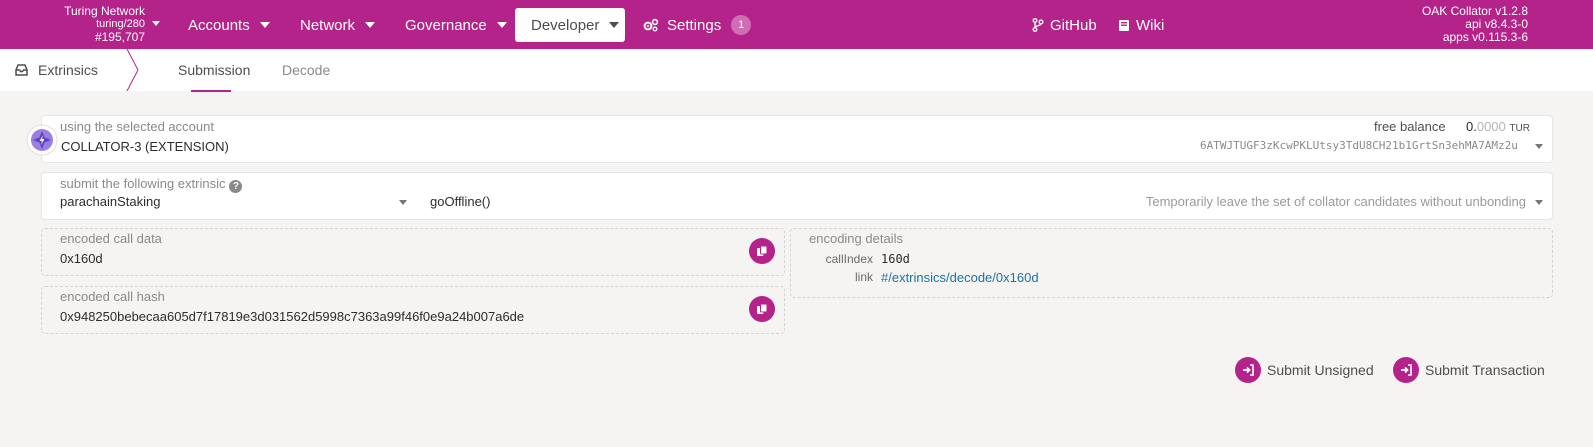 Image resolution: width=1593 pixels, height=447 pixels. I want to click on tab-decode: Decode, so click(306, 70).